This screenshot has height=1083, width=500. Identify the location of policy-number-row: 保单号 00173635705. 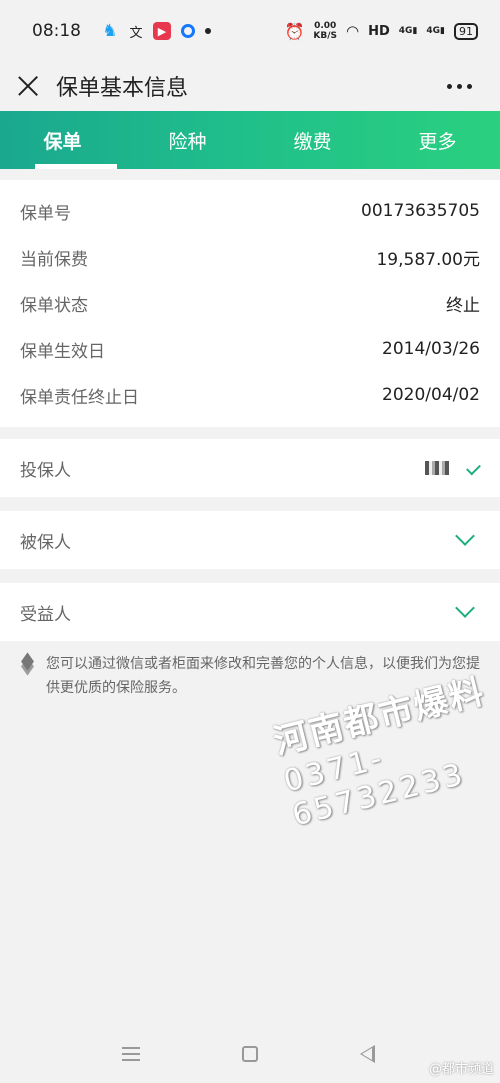
(250, 211).